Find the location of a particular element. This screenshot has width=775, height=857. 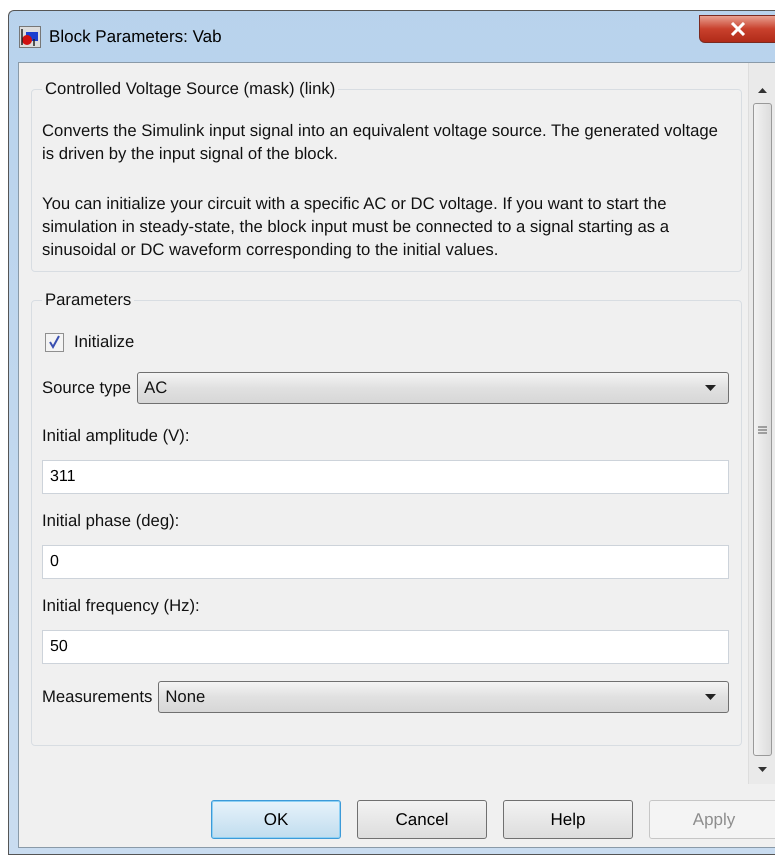

dropdown: None is located at coordinates (443, 697).